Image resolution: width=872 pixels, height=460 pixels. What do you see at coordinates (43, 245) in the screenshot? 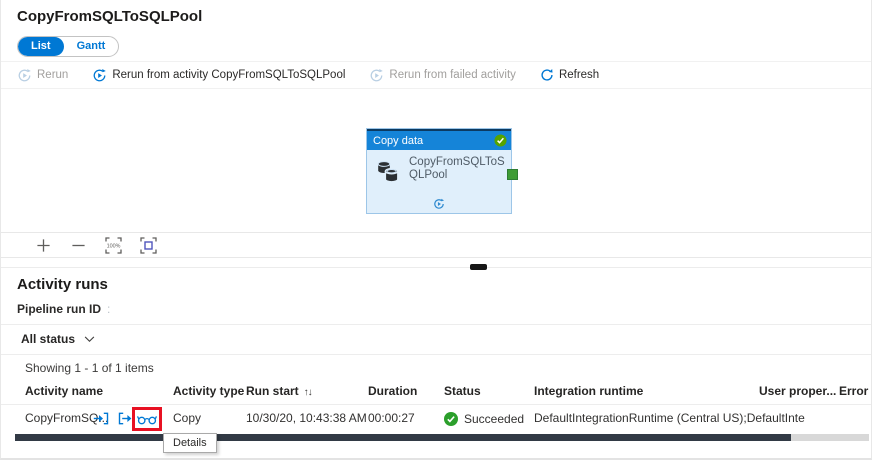
I see `zoom-in-button` at bounding box center [43, 245].